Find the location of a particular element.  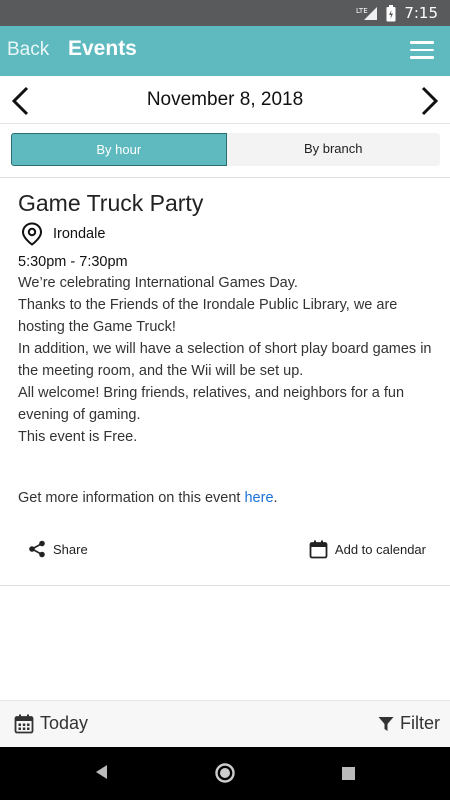

more-info-suffix: . is located at coordinates (275, 498).